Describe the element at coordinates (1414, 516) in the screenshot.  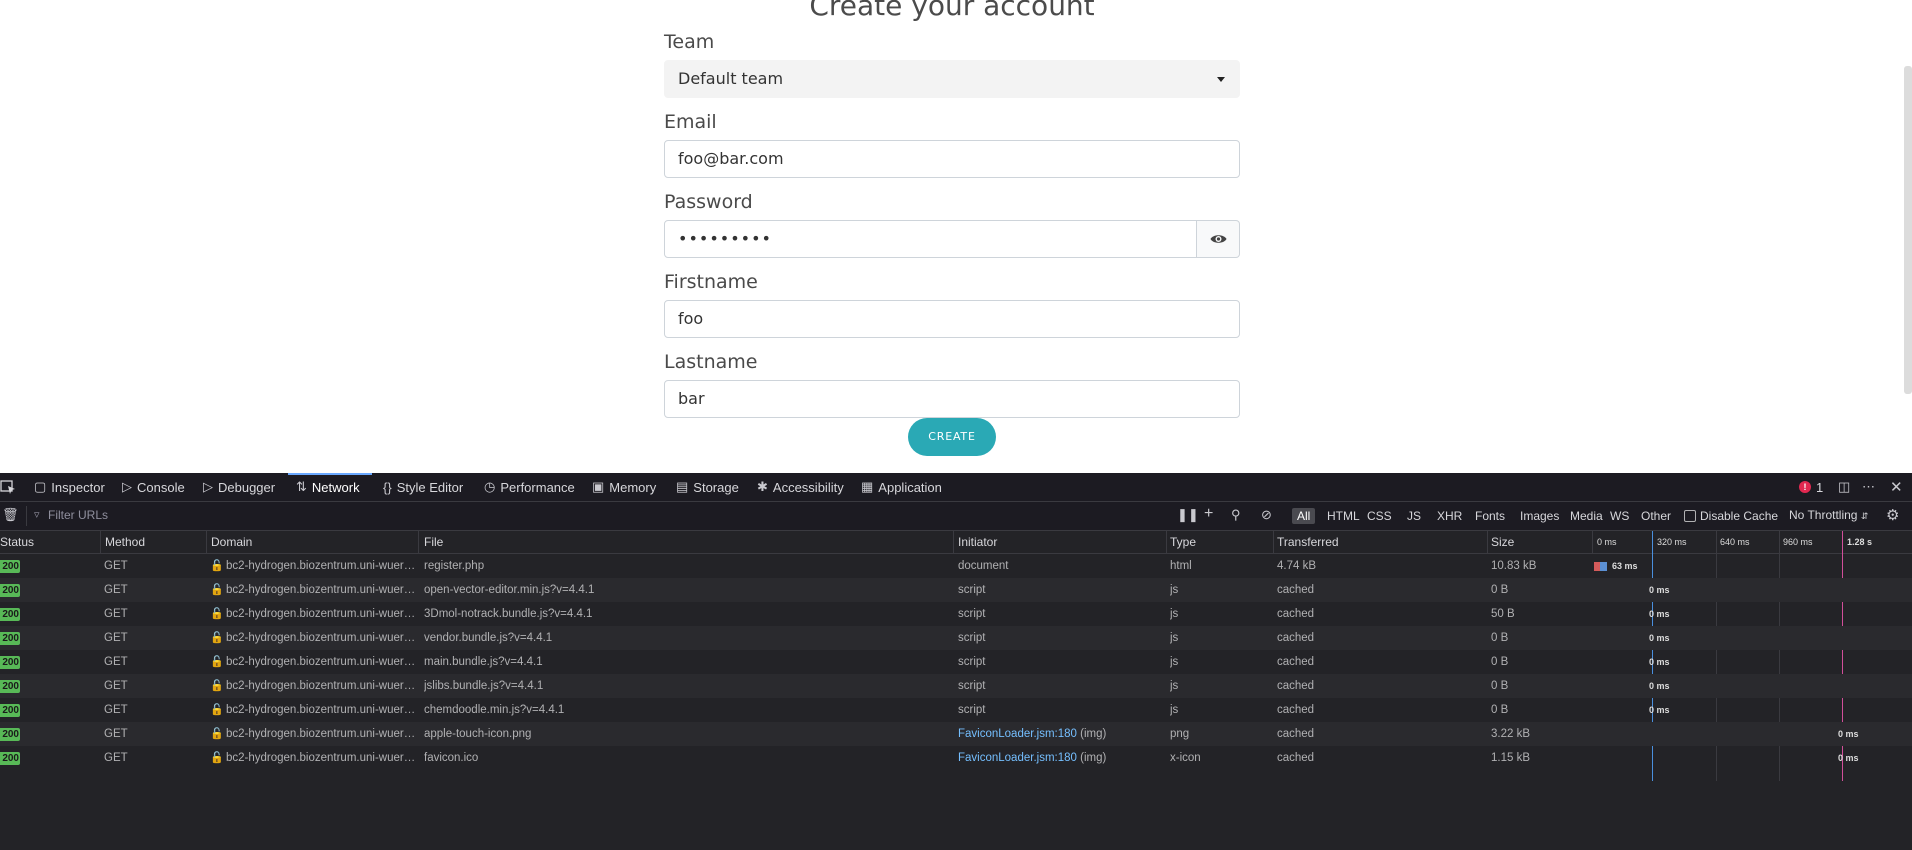
I see `filter-type-js: JS` at that location.